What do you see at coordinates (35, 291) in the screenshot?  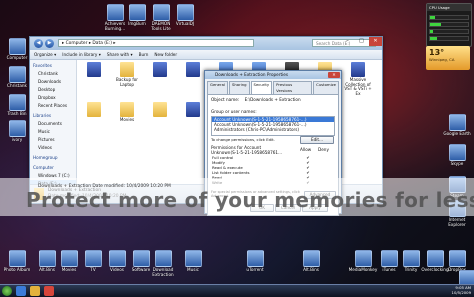 I see `explorer-taskbar-icon` at bounding box center [35, 291].